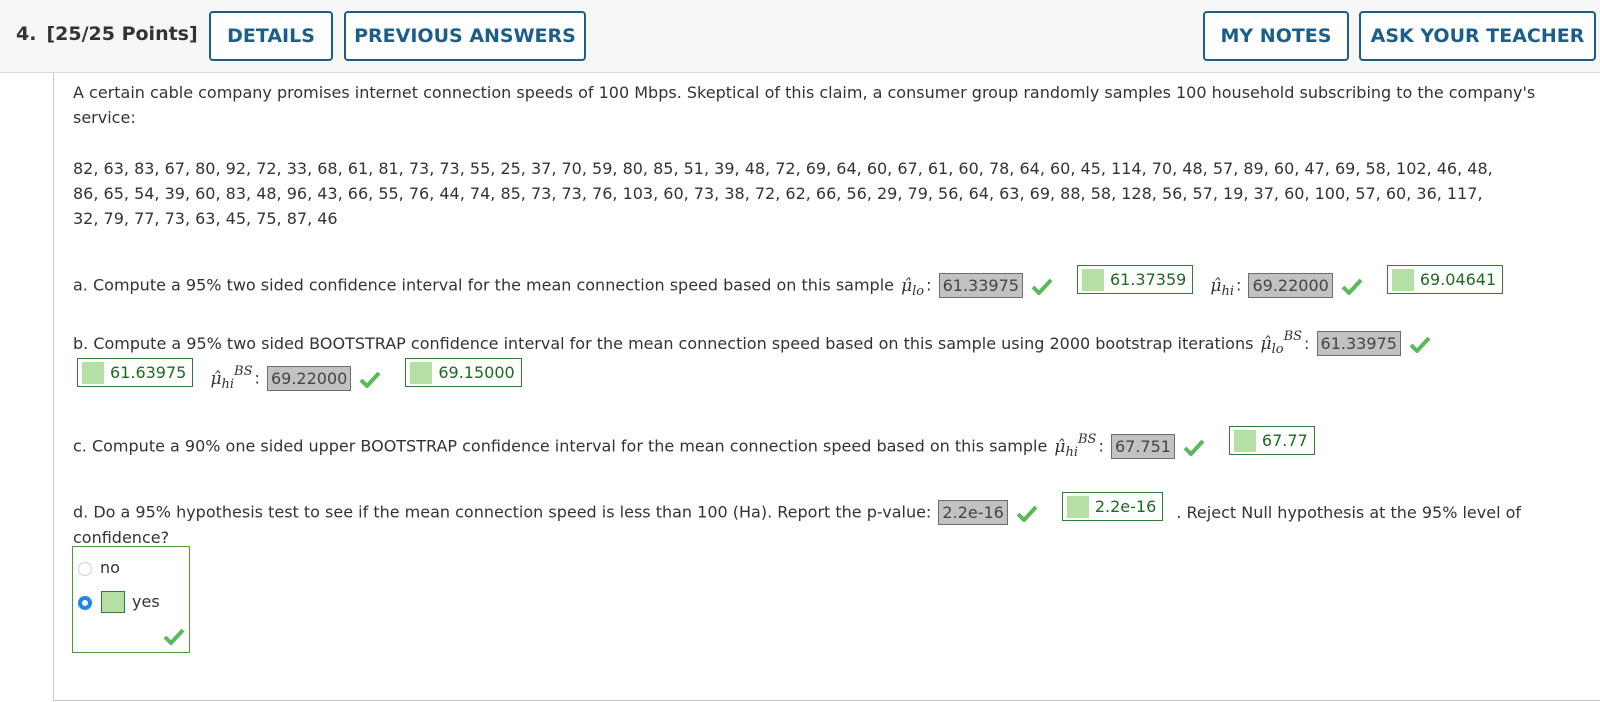  I want to click on sample-data-line-3: 32, 79, 77, 73, 63, 45, 75, 87, 46, so click(205, 218).